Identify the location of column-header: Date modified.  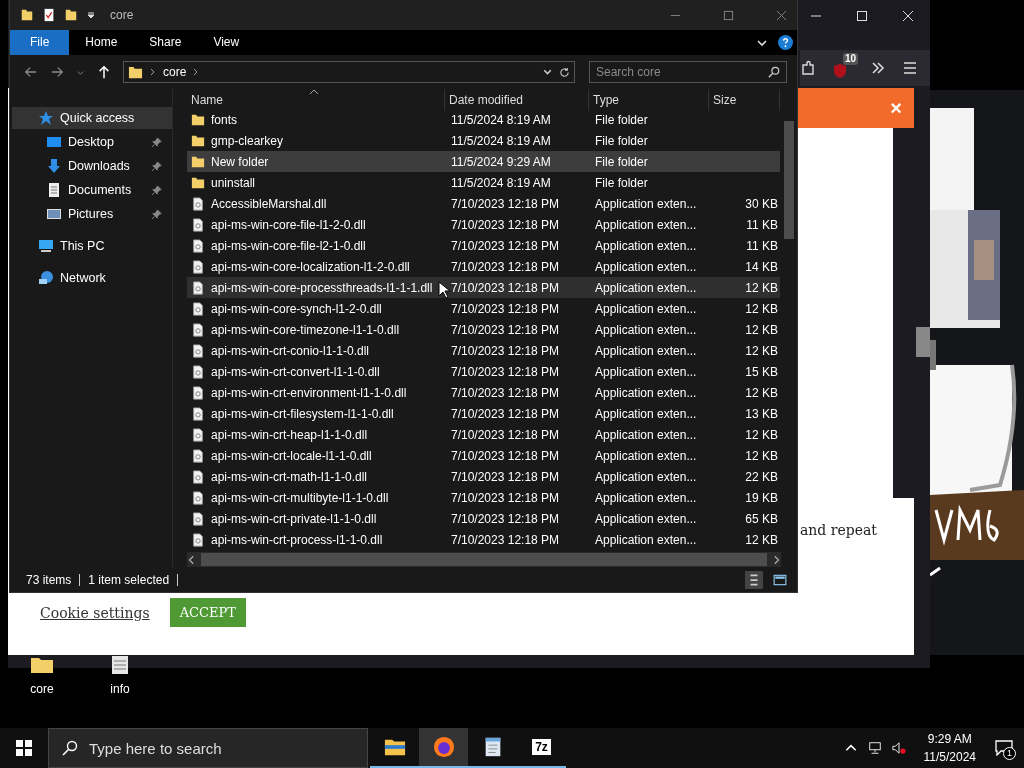
(486, 100).